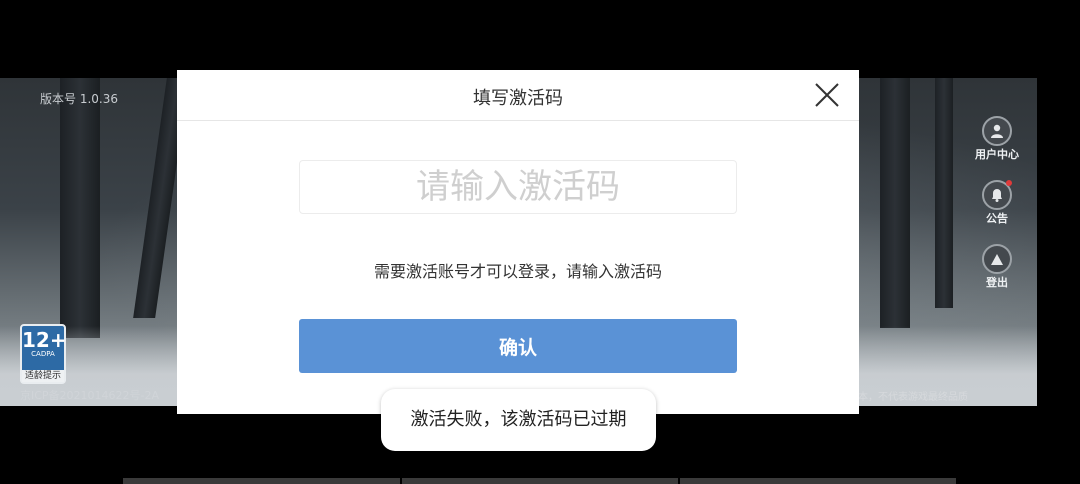 This screenshot has width=1080, height=484. What do you see at coordinates (90, 395) in the screenshot?
I see `icp-license: 京ICP备2021014622号-2A` at bounding box center [90, 395].